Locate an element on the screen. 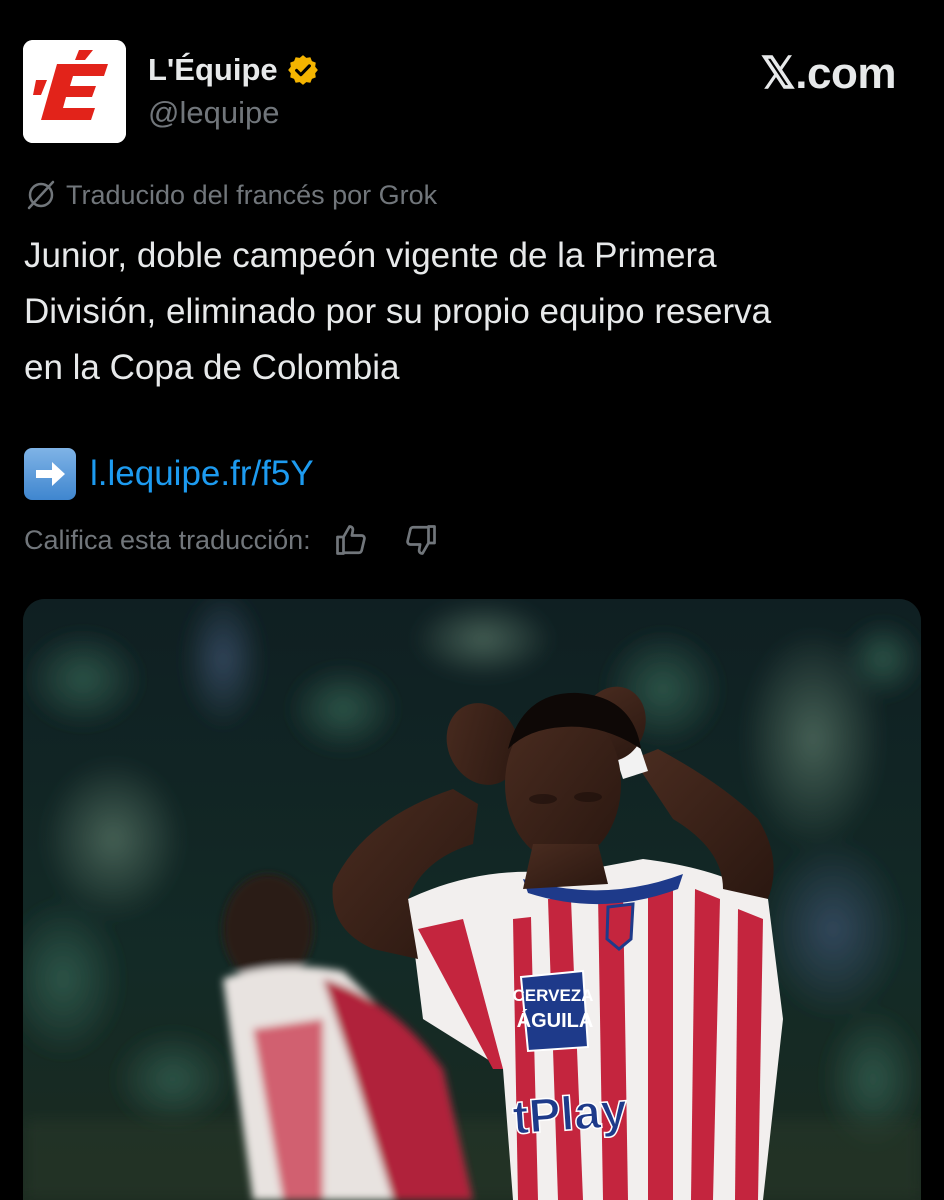  translation-notice: Traducido del francés por Grok is located at coordinates (230, 195).